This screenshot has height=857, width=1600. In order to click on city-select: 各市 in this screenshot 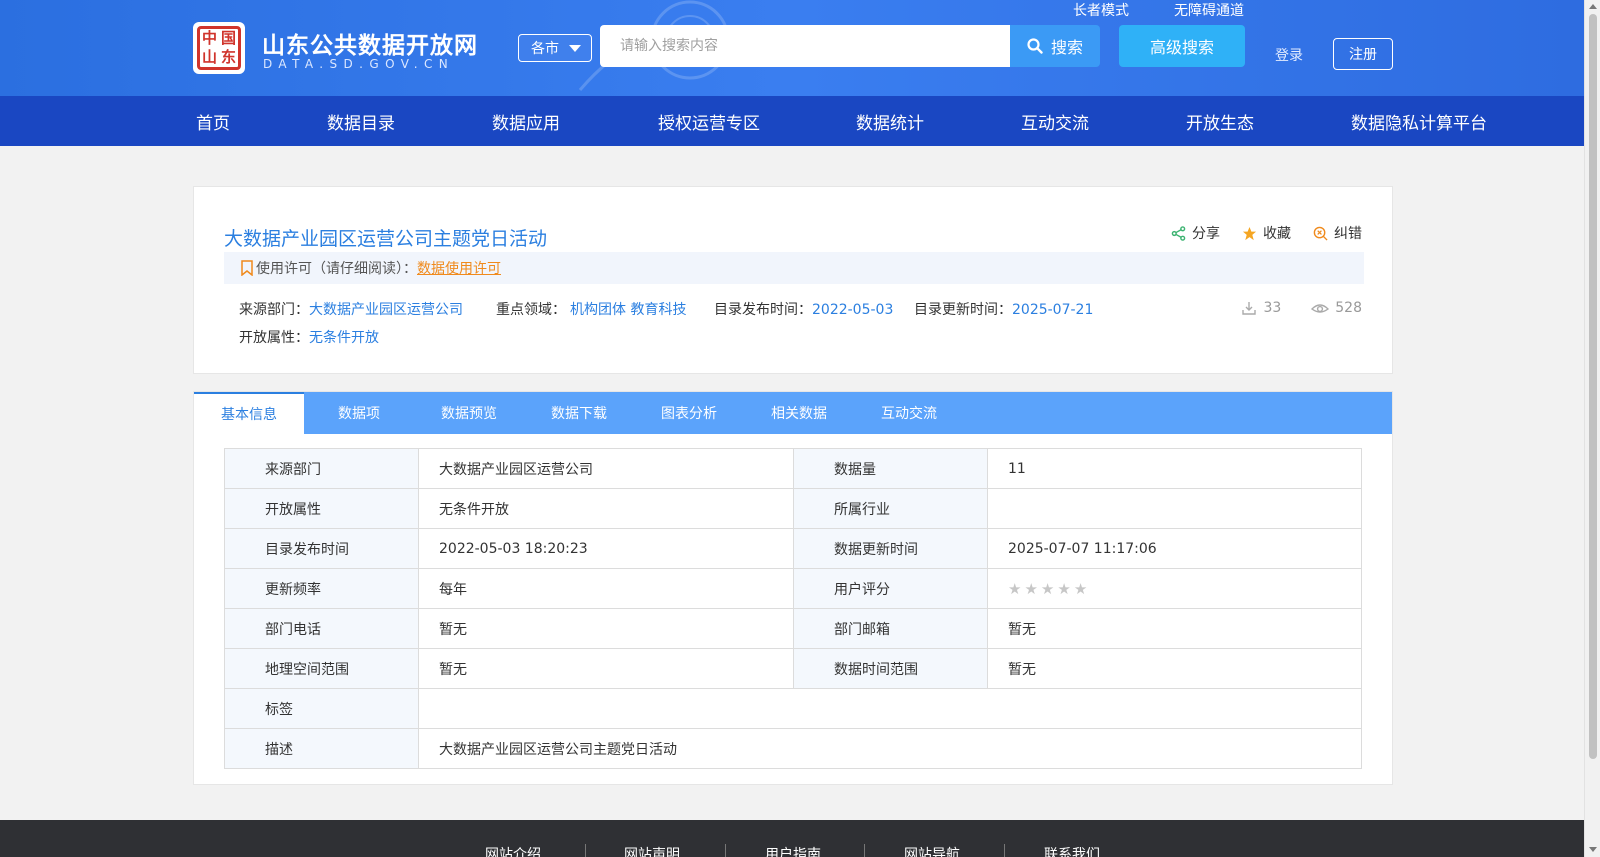, I will do `click(555, 48)`.